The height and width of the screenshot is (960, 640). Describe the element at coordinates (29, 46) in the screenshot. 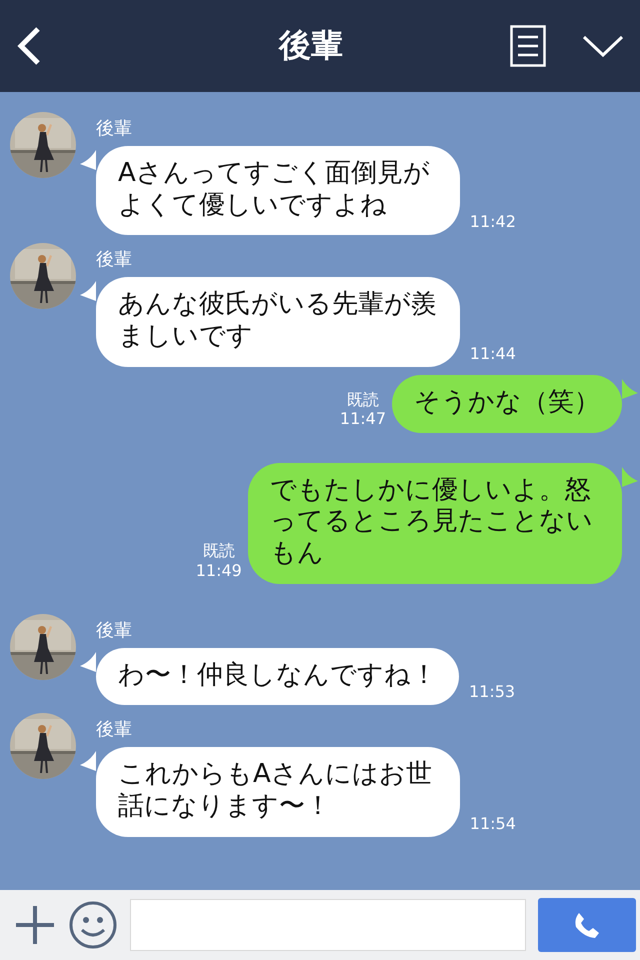

I see `back-icon` at that location.